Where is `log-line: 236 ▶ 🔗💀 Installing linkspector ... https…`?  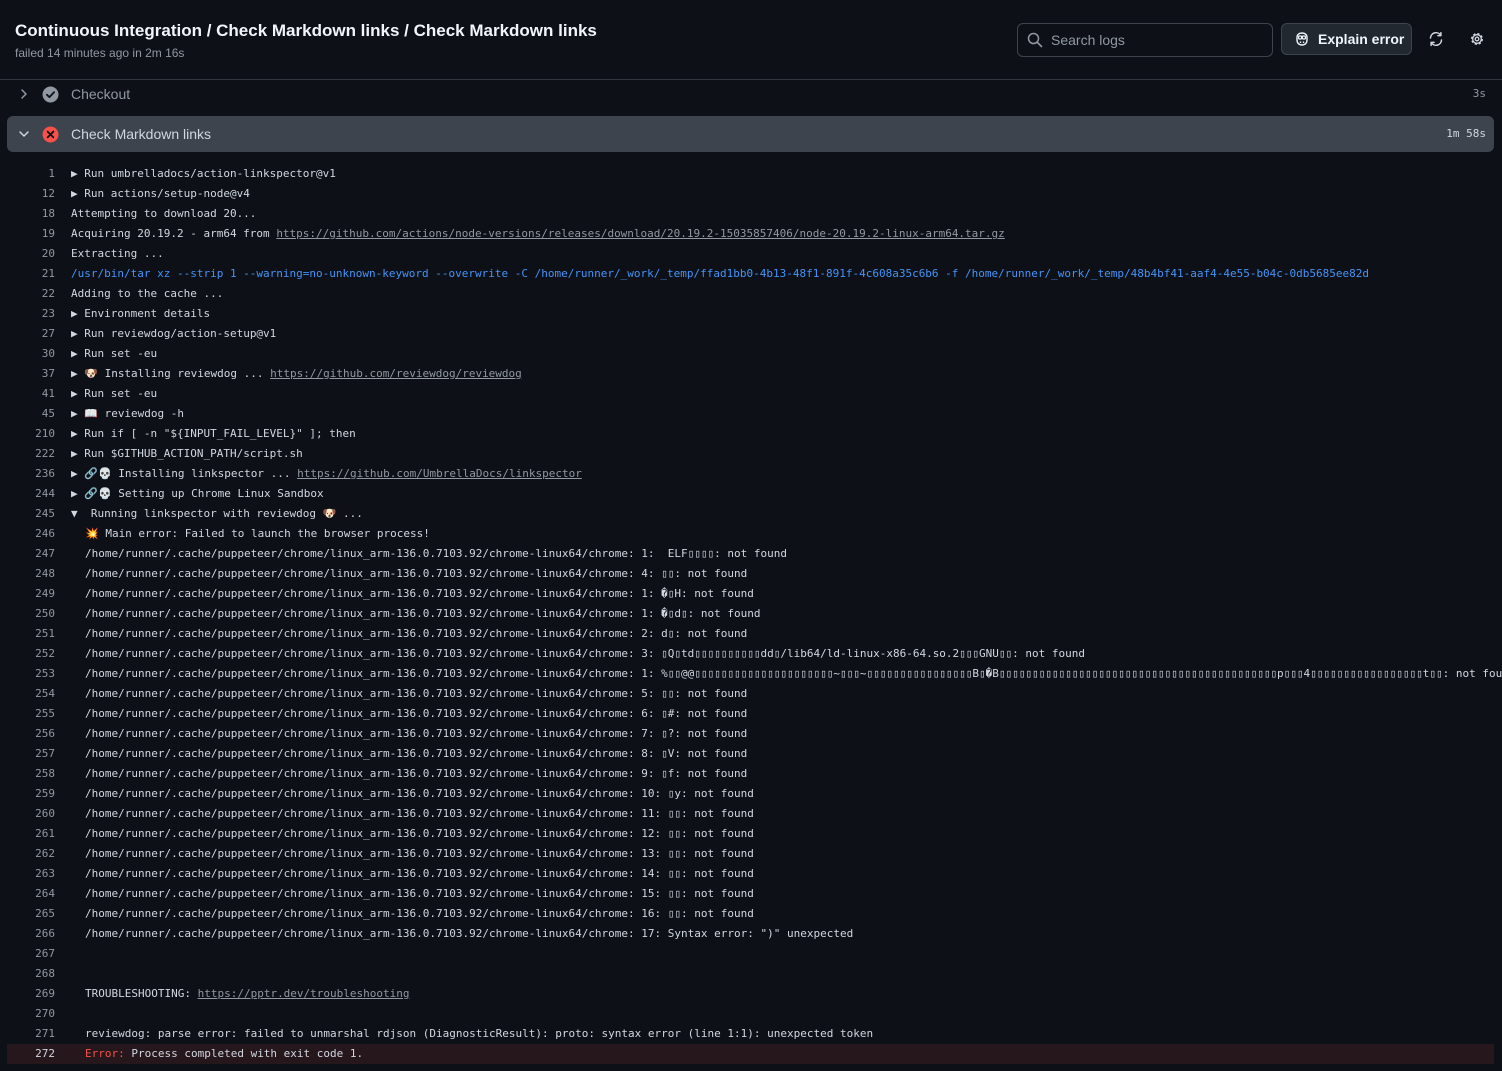 log-line: 236 ▶ 🔗💀 Installing linkspector ... https… is located at coordinates (750, 474).